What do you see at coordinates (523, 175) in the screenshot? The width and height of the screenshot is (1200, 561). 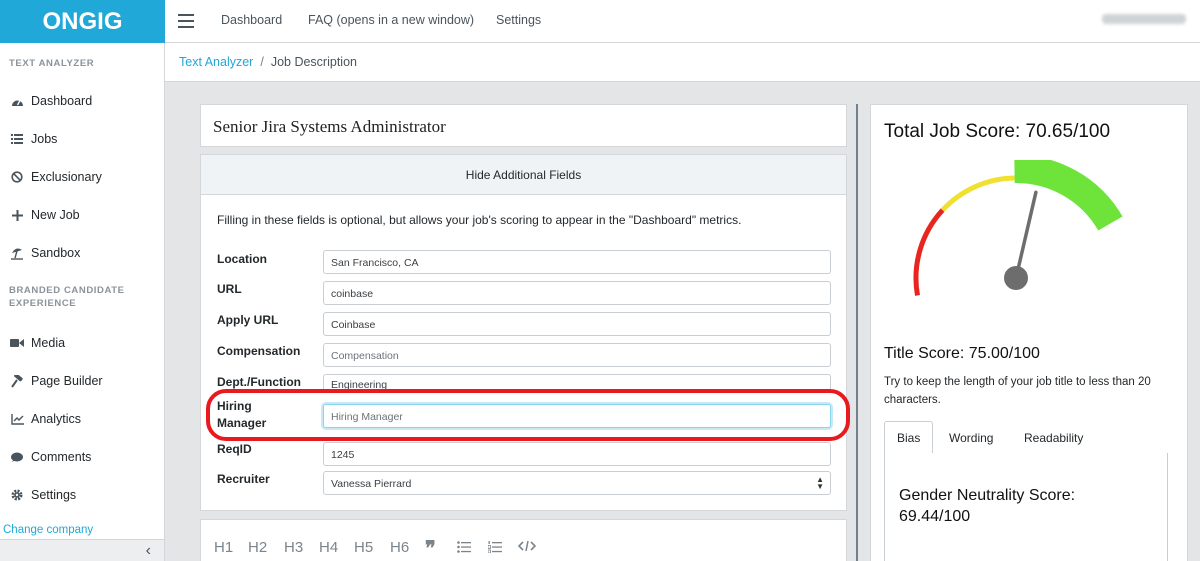 I see `hide-additional-fields-button: Hide Additional Fields` at bounding box center [523, 175].